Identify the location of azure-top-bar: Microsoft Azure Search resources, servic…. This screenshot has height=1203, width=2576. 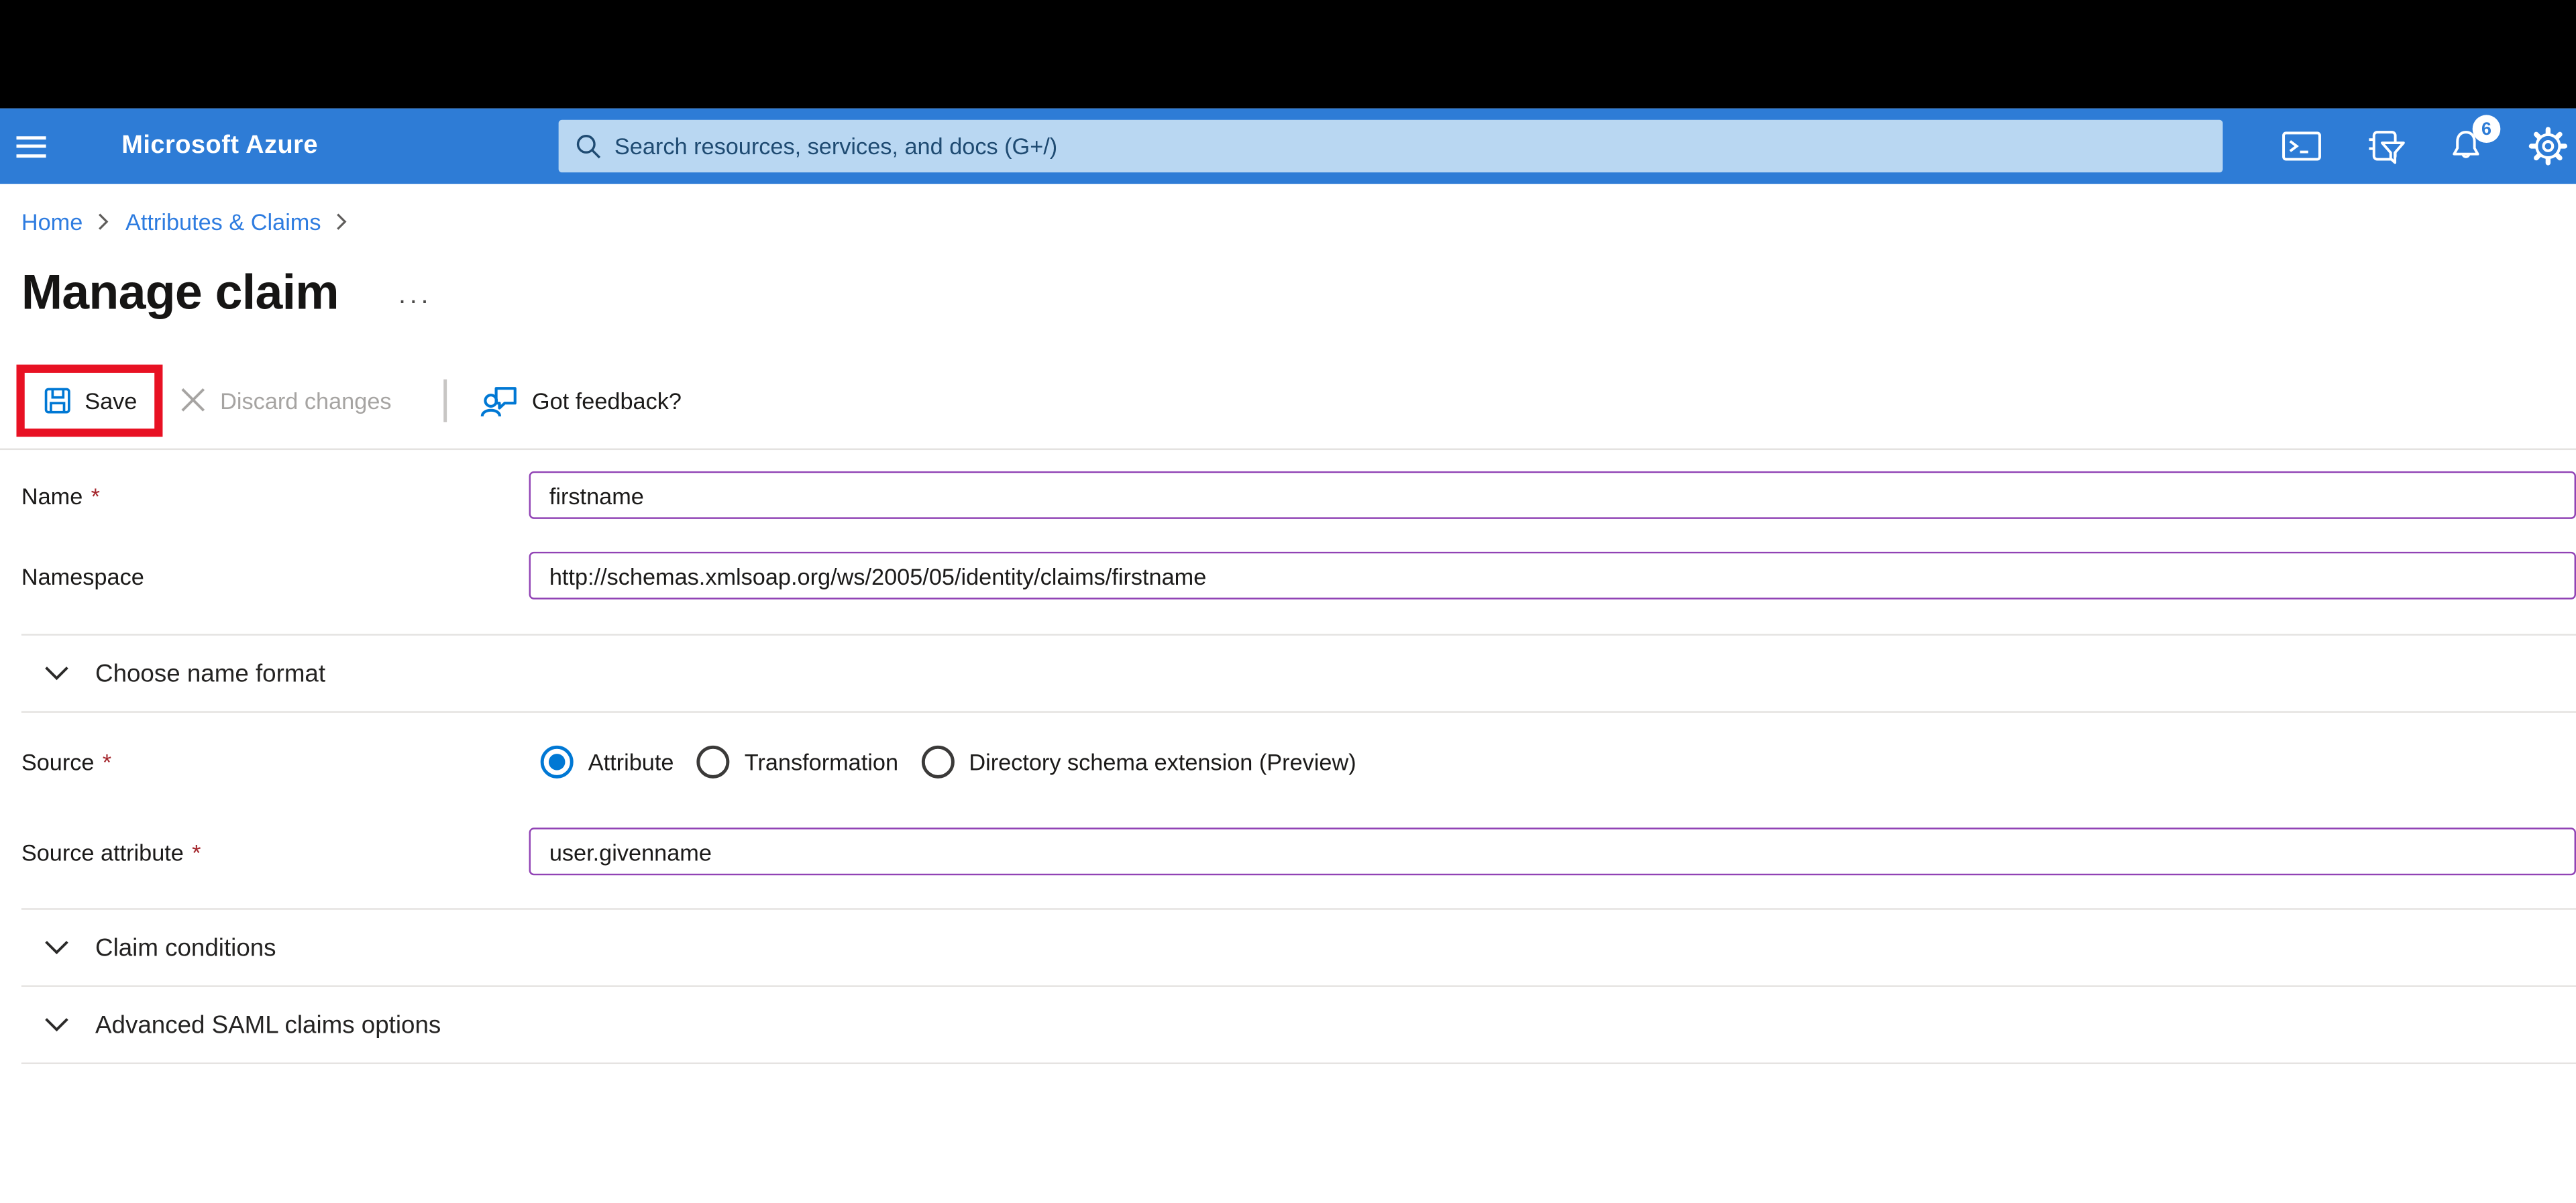
(1288, 146).